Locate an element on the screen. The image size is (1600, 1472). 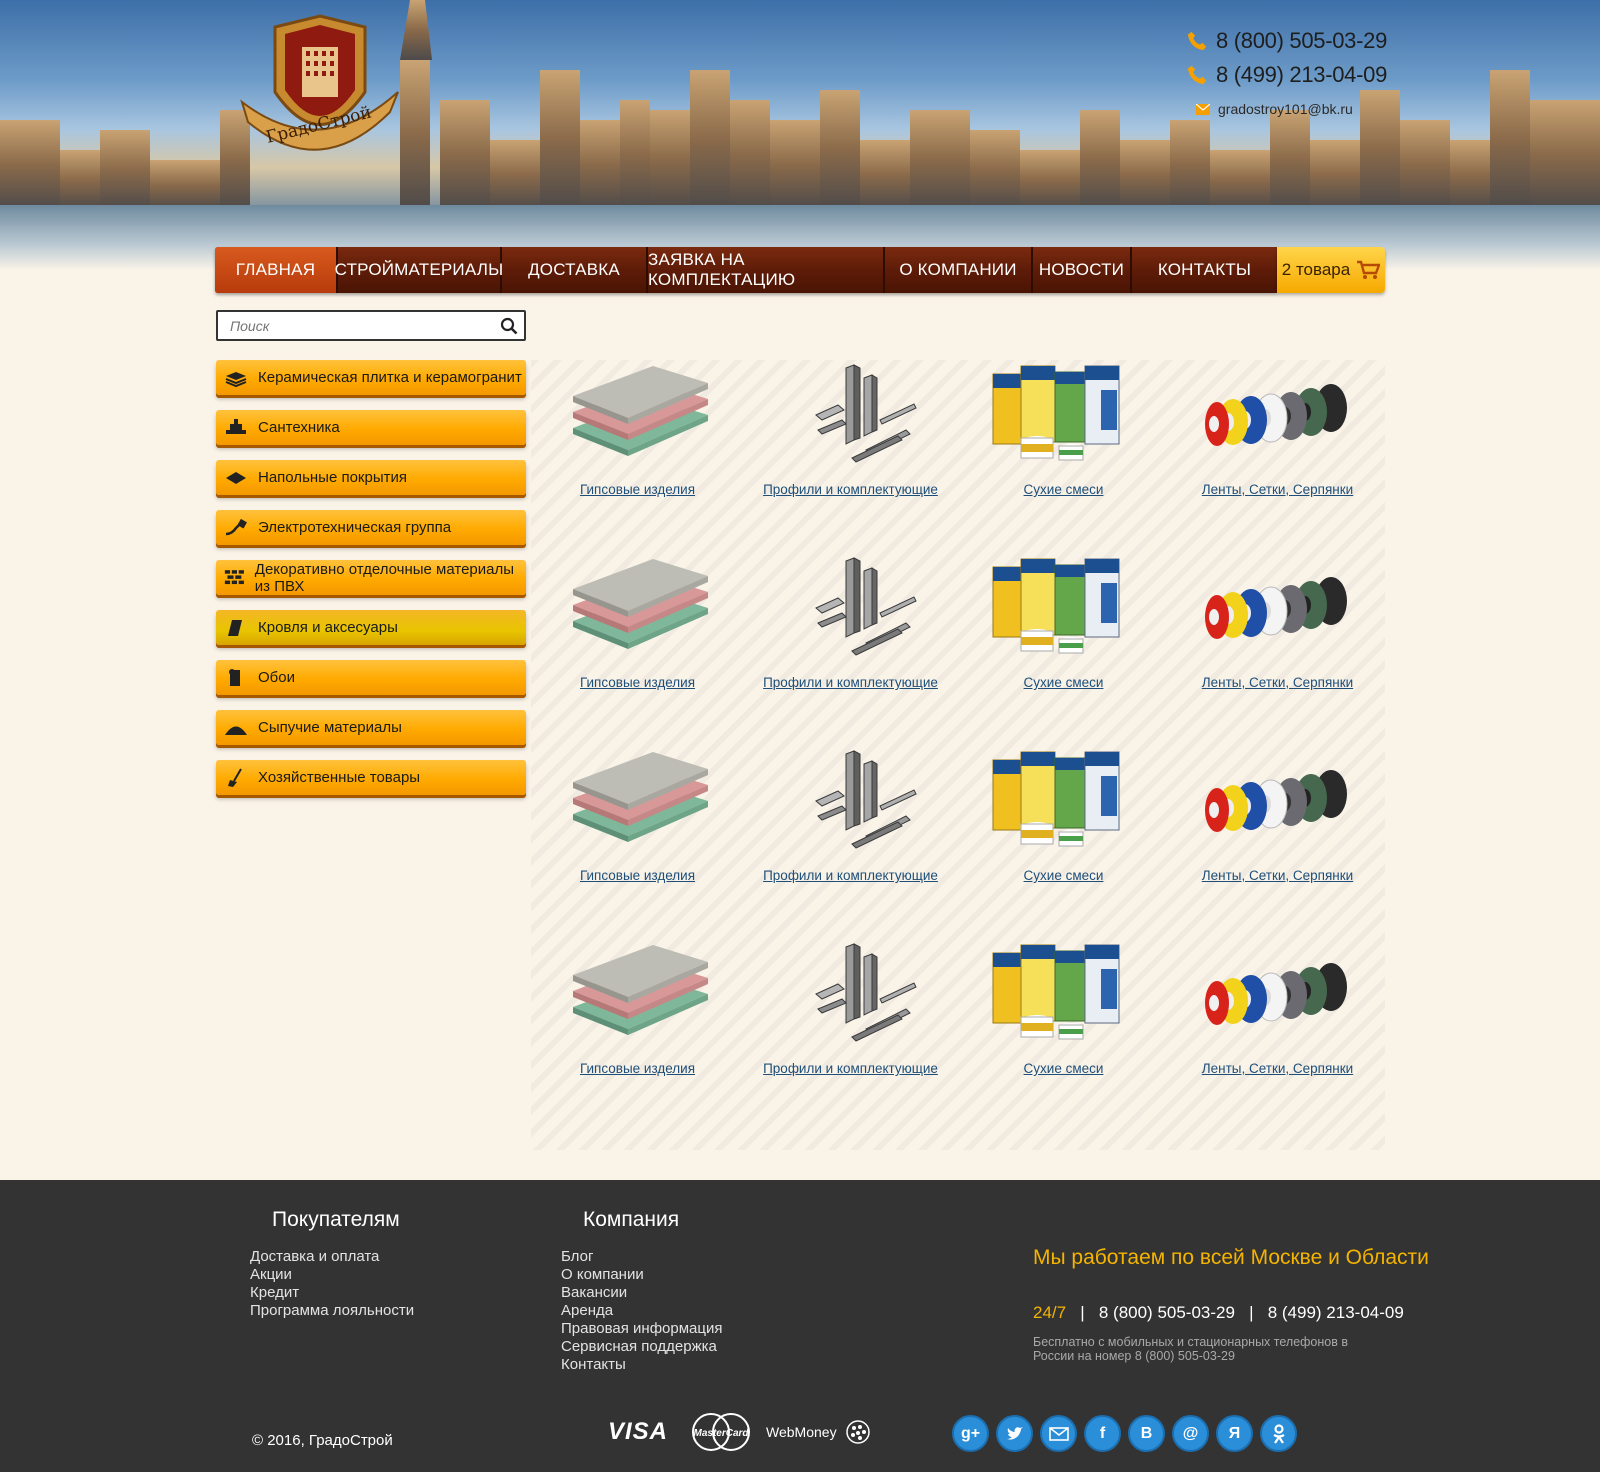
footer-link: Доставка и оплата is located at coordinates (332, 1257).